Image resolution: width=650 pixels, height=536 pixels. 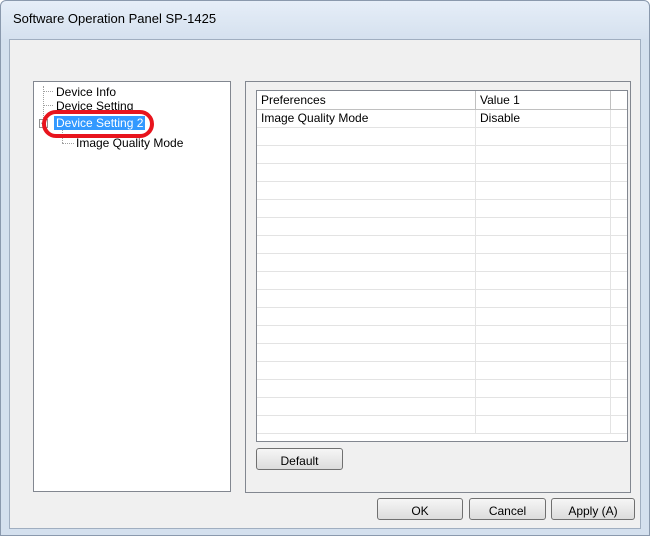 I want to click on column-header-value-1: Value 1, so click(x=543, y=100).